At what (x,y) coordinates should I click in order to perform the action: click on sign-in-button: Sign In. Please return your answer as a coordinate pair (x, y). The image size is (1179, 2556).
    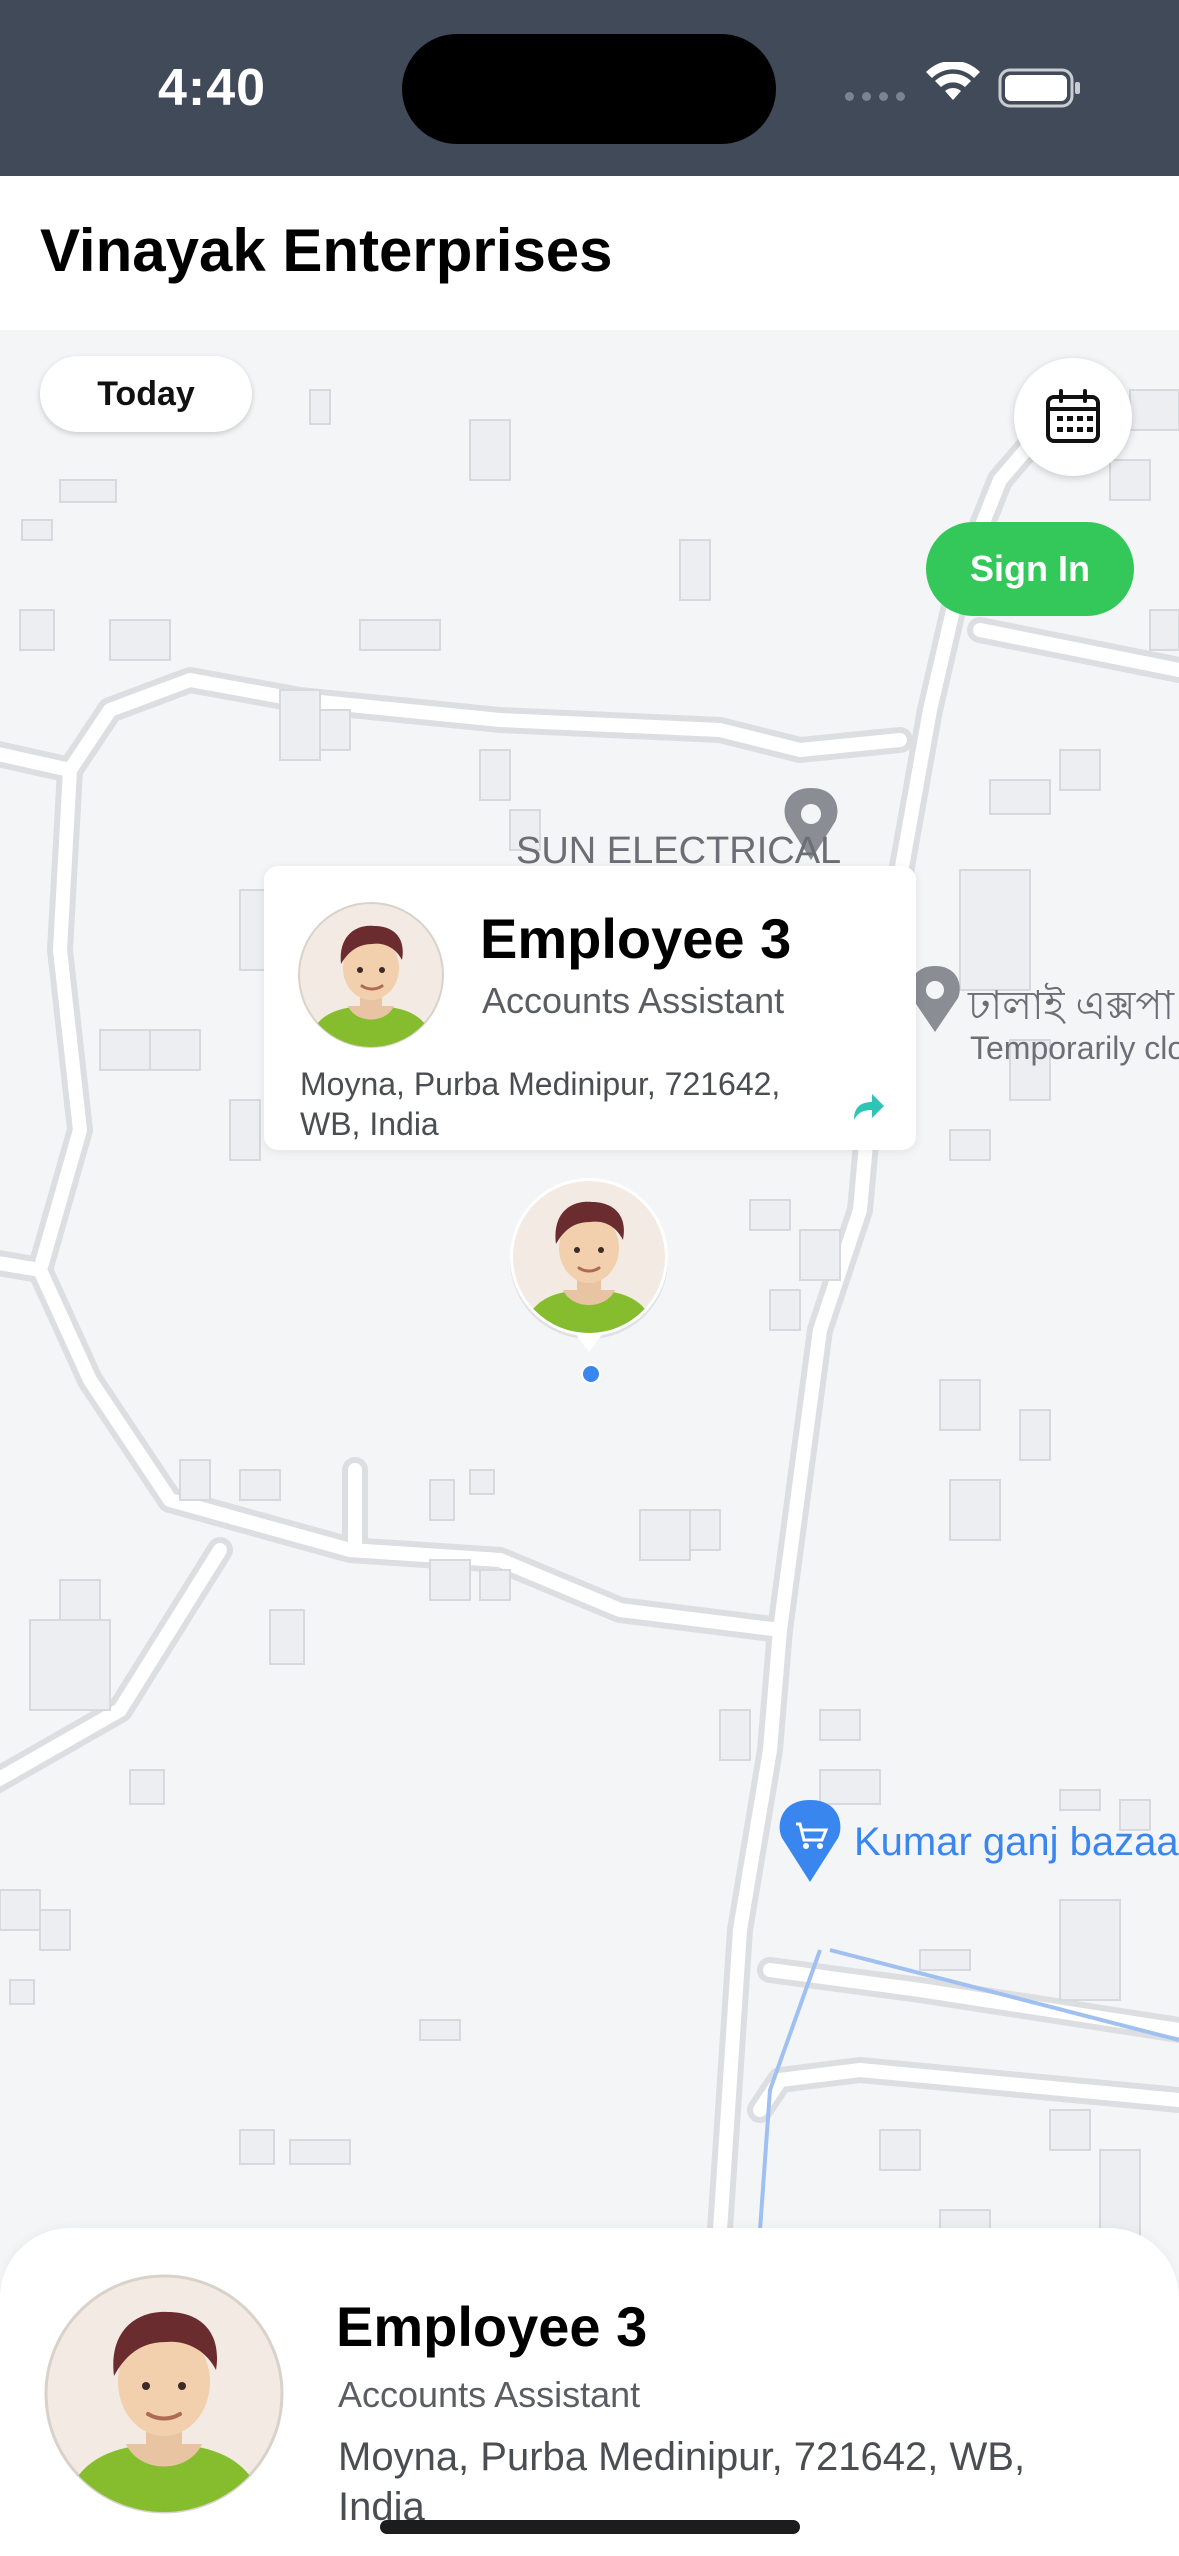
    Looking at the image, I should click on (1030, 569).